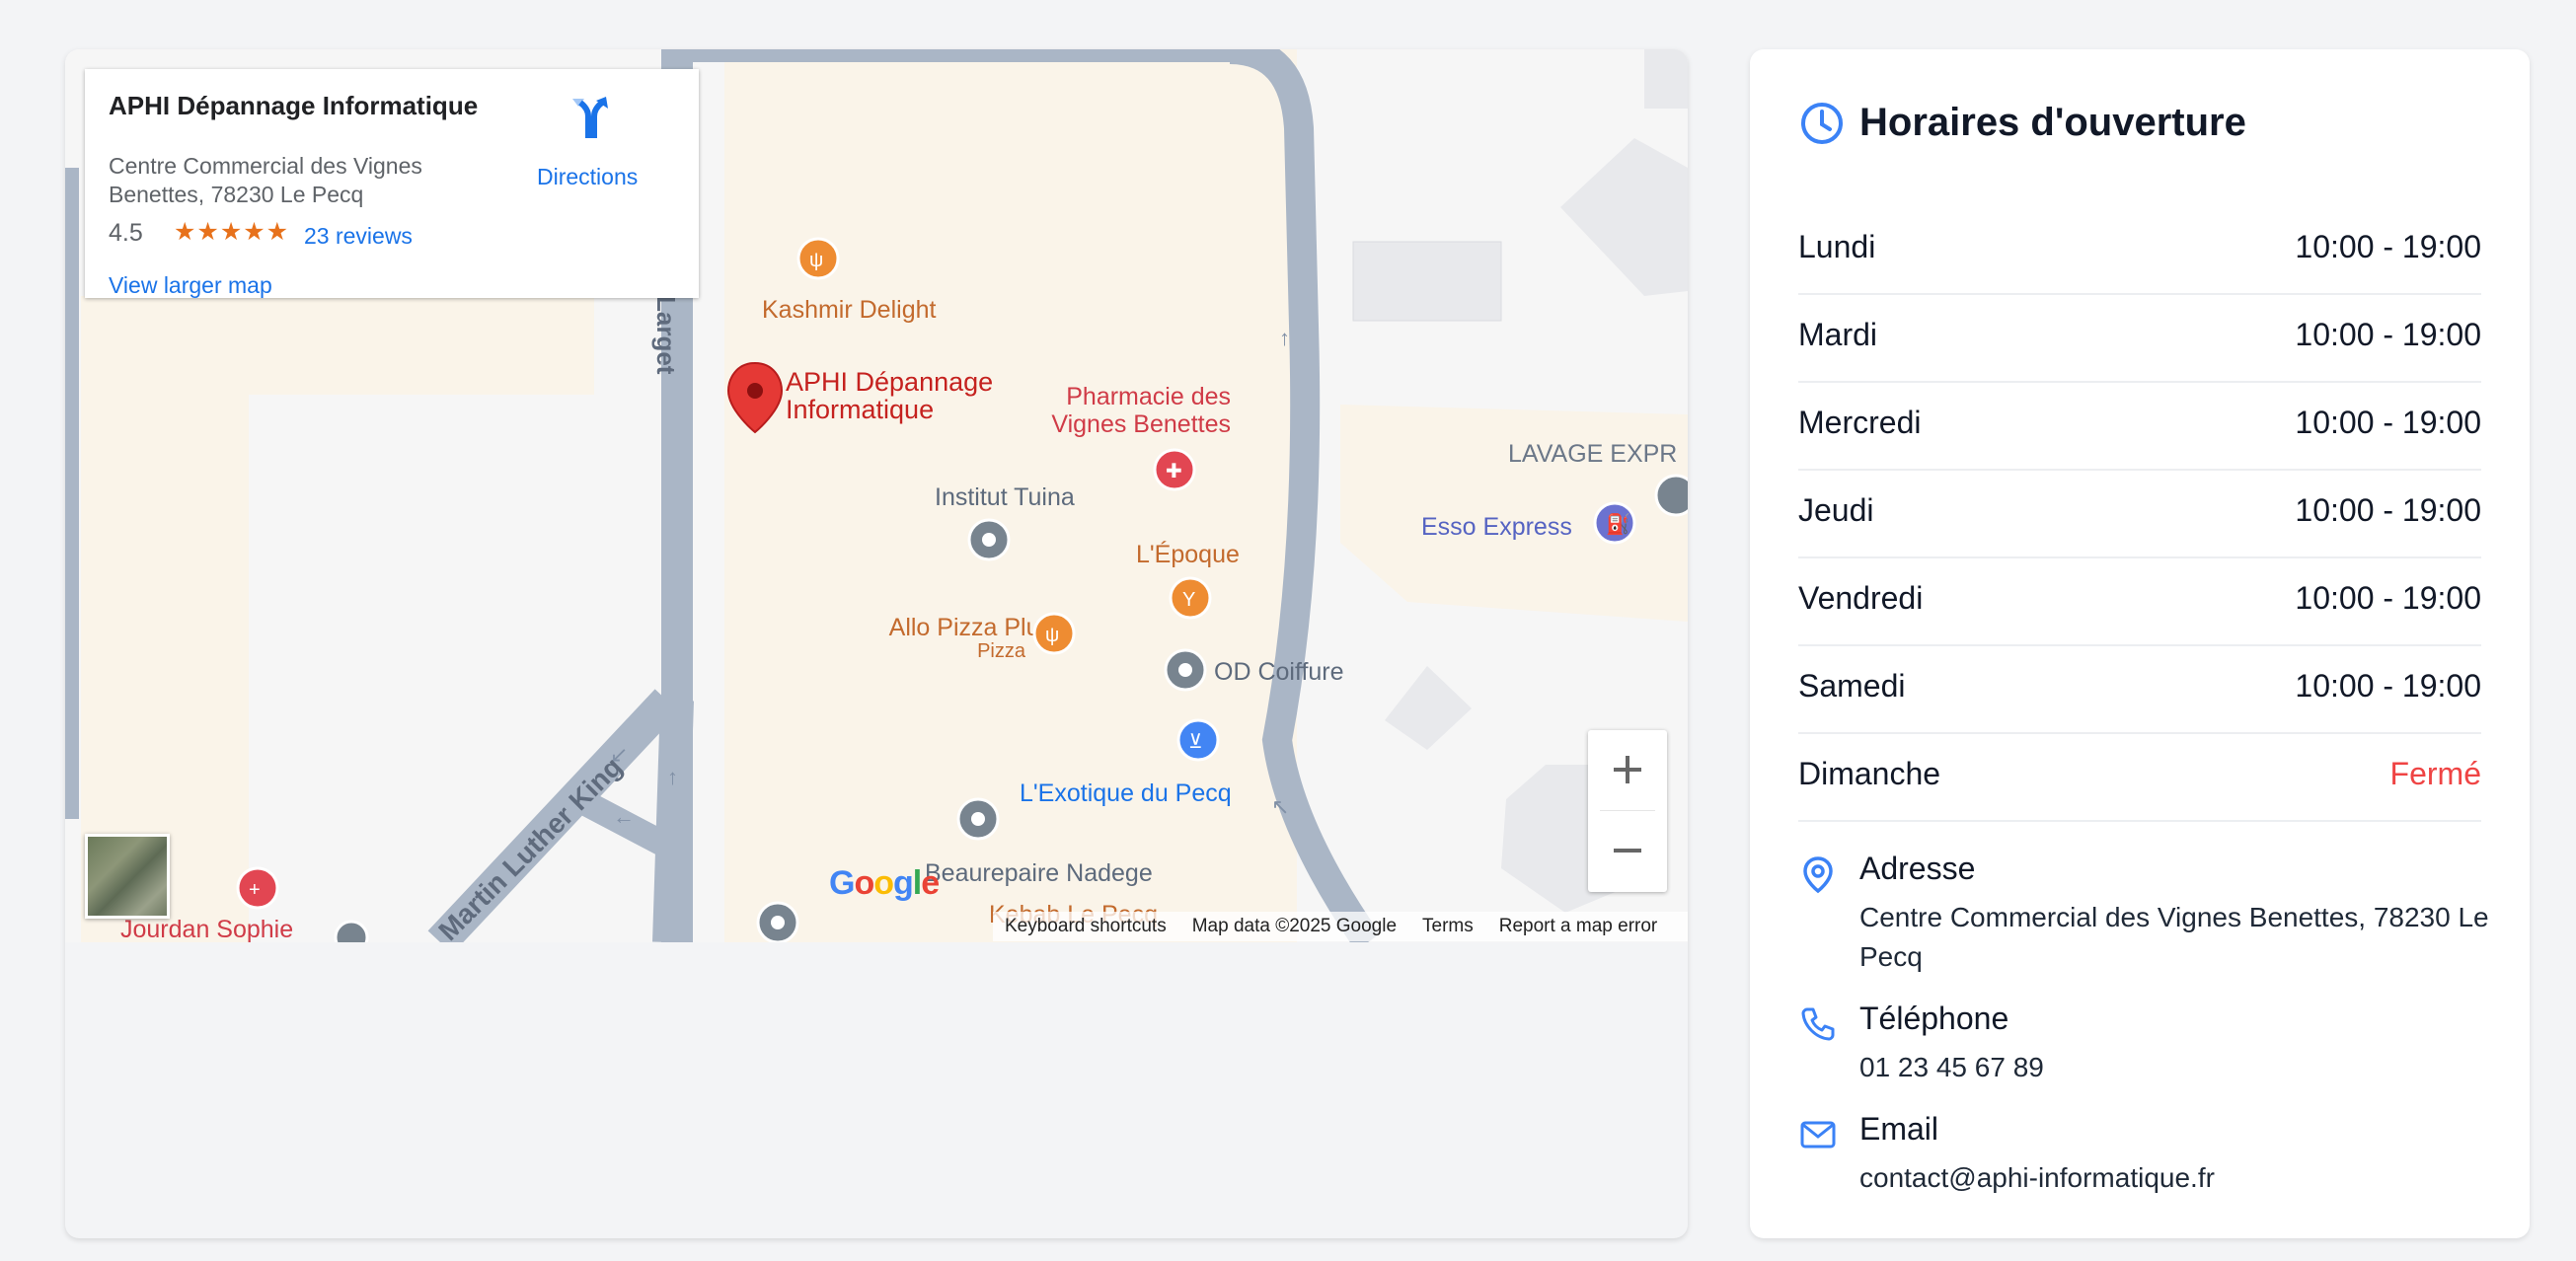 The width and height of the screenshot is (2576, 1261). What do you see at coordinates (2139, 427) in the screenshot?
I see `hours-row-mercredi: Mercredi 10:00 - 19:00` at bounding box center [2139, 427].